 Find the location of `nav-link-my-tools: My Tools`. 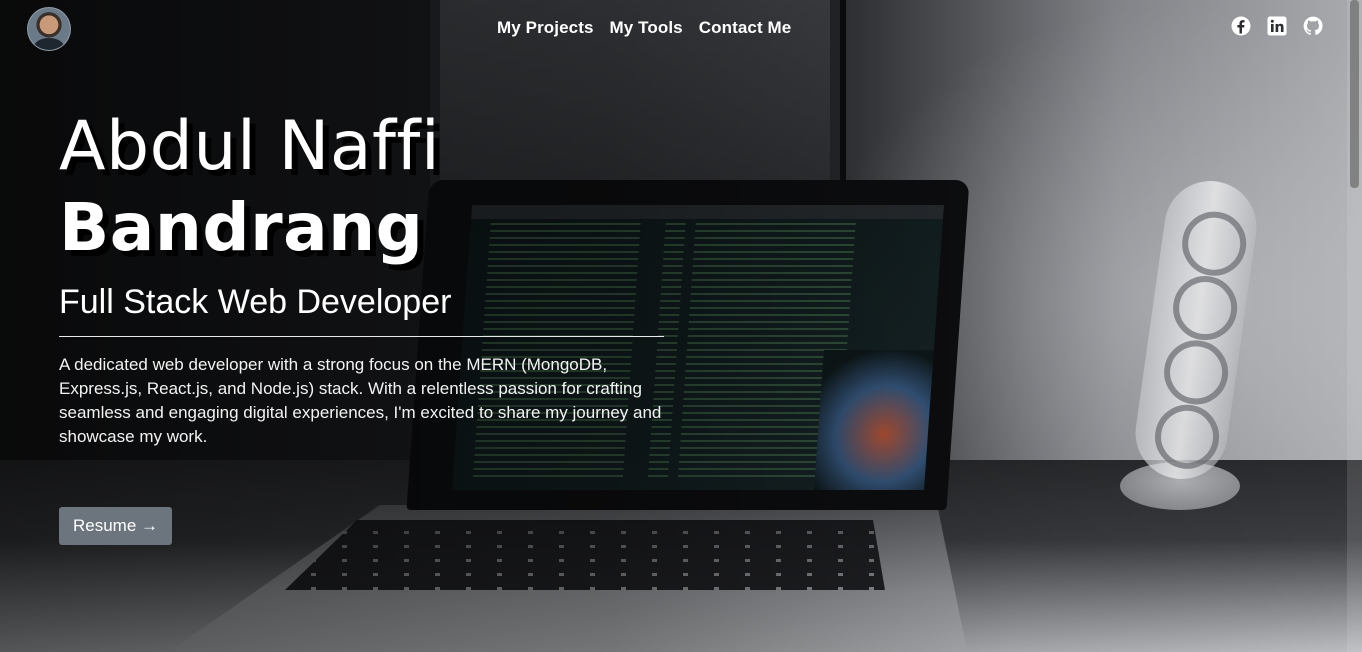

nav-link-my-tools: My Tools is located at coordinates (646, 28).